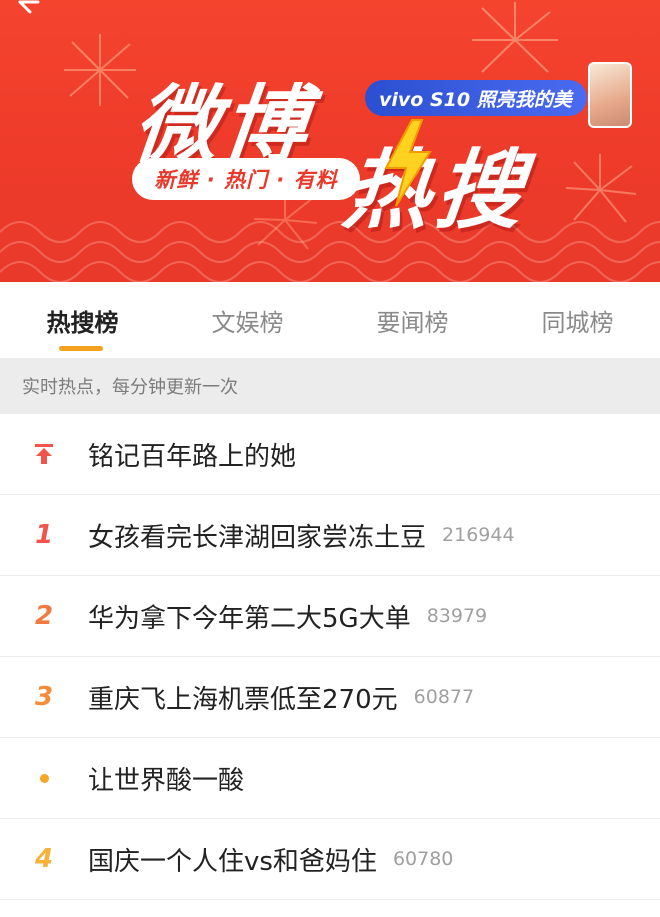 The height and width of the screenshot is (917, 660). I want to click on list-item: 1 女孩看完长津湖回家尝冻土豆 216944, so click(330, 535).